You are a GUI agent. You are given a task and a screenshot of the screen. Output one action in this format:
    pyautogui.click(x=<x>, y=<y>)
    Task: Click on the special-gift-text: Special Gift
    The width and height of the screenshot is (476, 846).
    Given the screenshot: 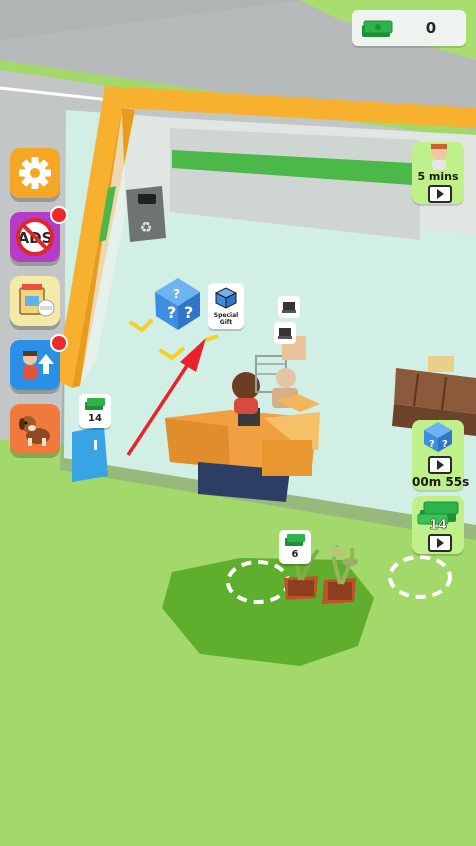 What is the action you would take?
    pyautogui.click(x=226, y=319)
    